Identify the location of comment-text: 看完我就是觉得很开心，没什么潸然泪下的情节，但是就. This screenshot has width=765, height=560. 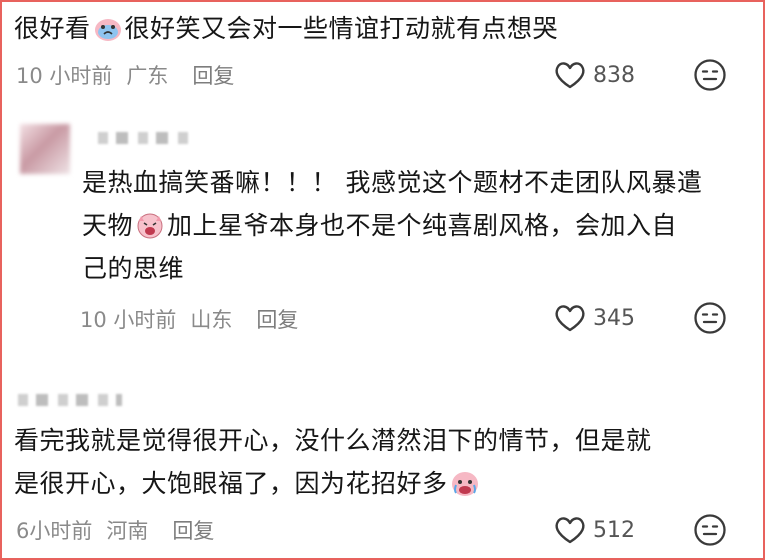
(333, 440).